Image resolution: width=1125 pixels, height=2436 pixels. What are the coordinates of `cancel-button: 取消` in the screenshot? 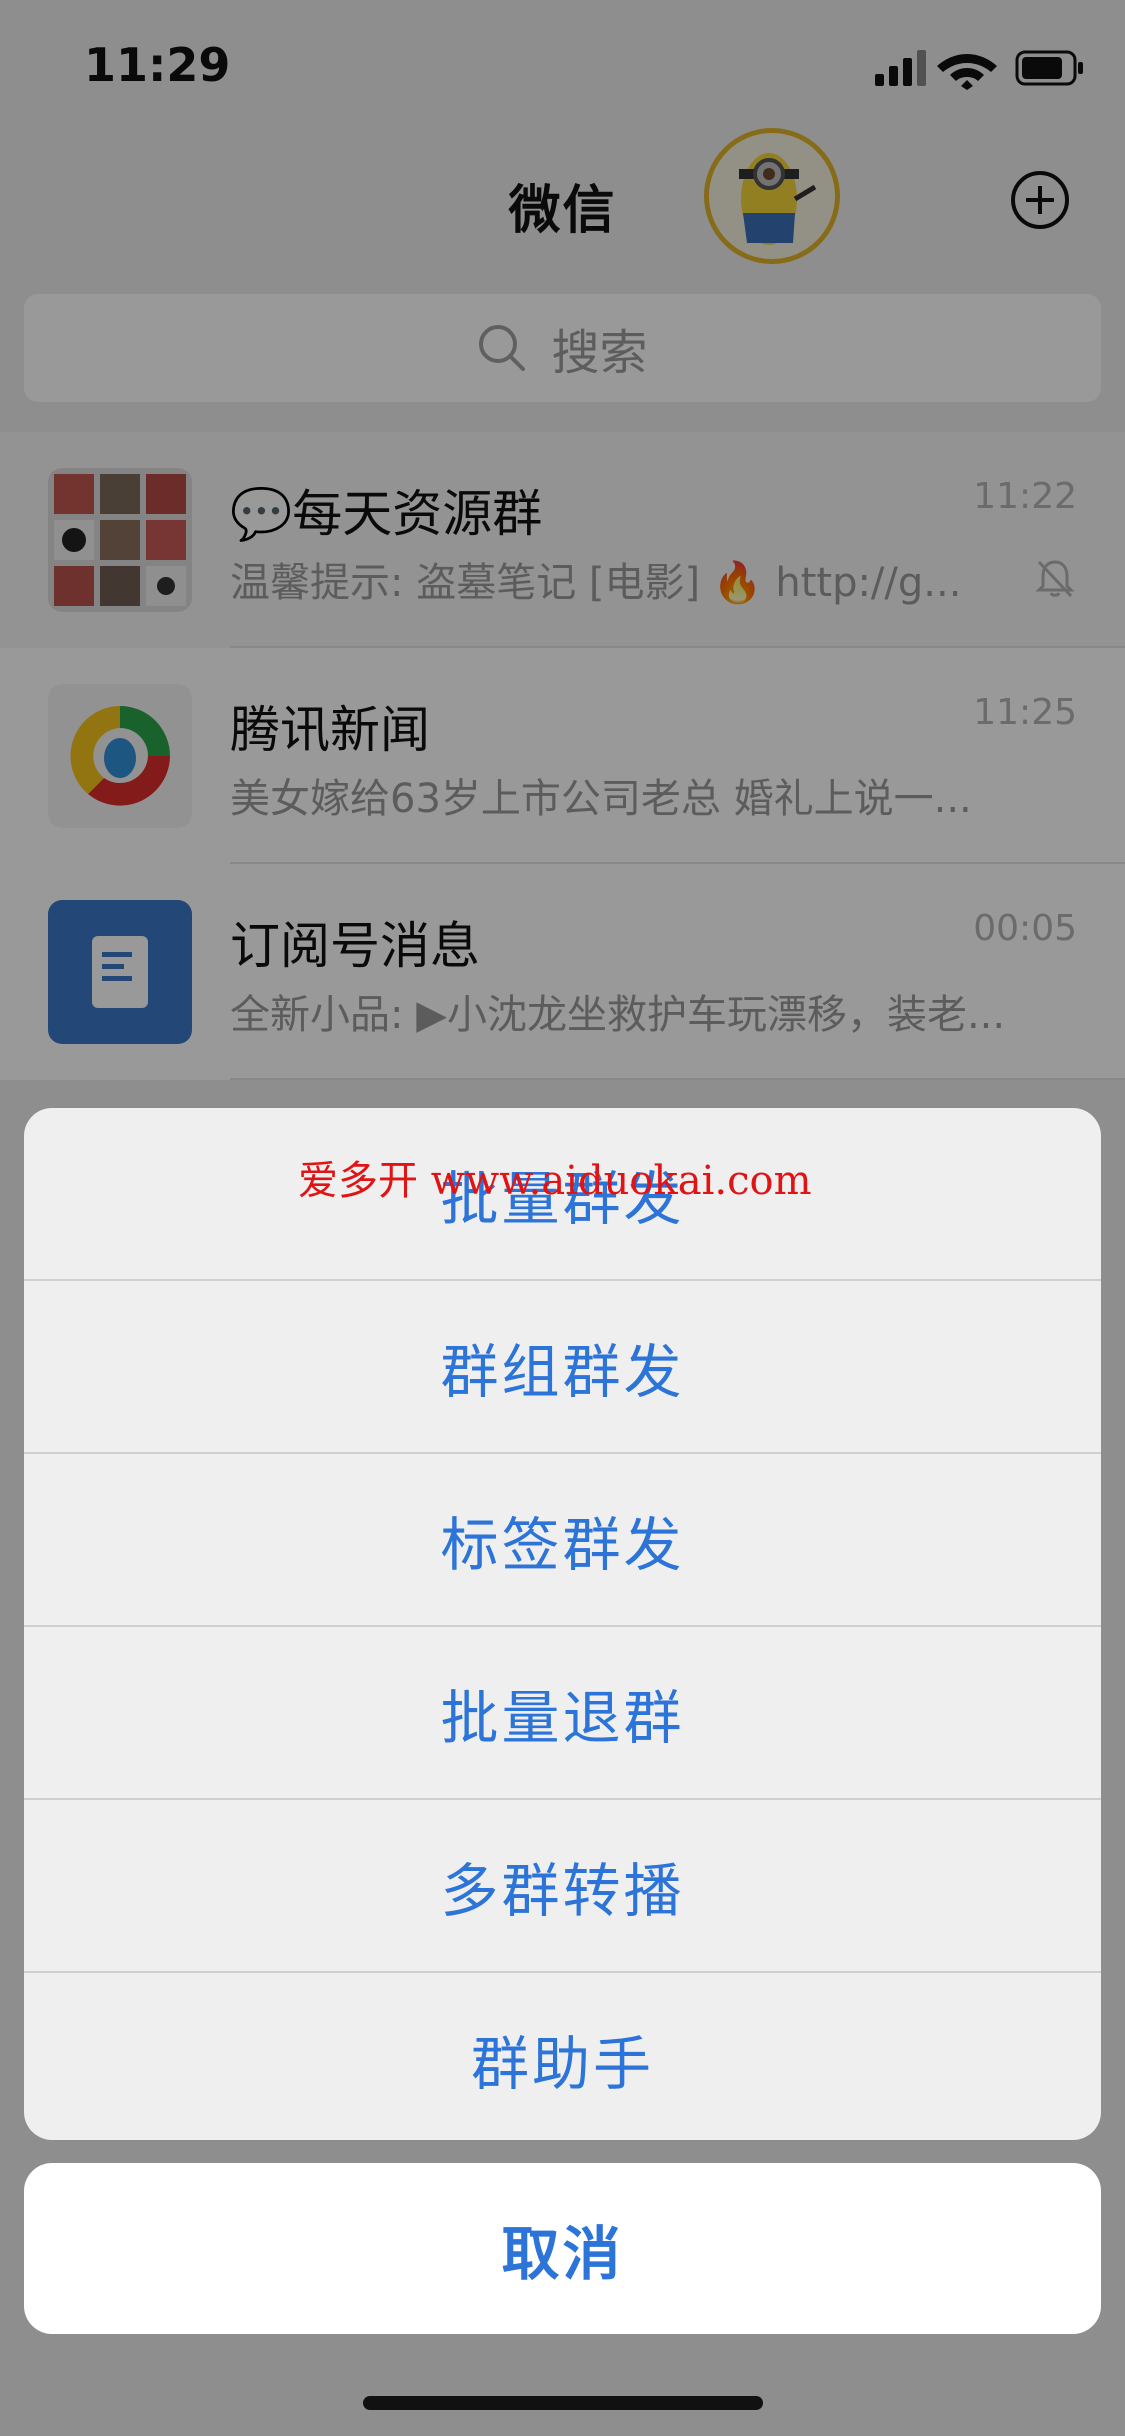 It's located at (562, 2248).